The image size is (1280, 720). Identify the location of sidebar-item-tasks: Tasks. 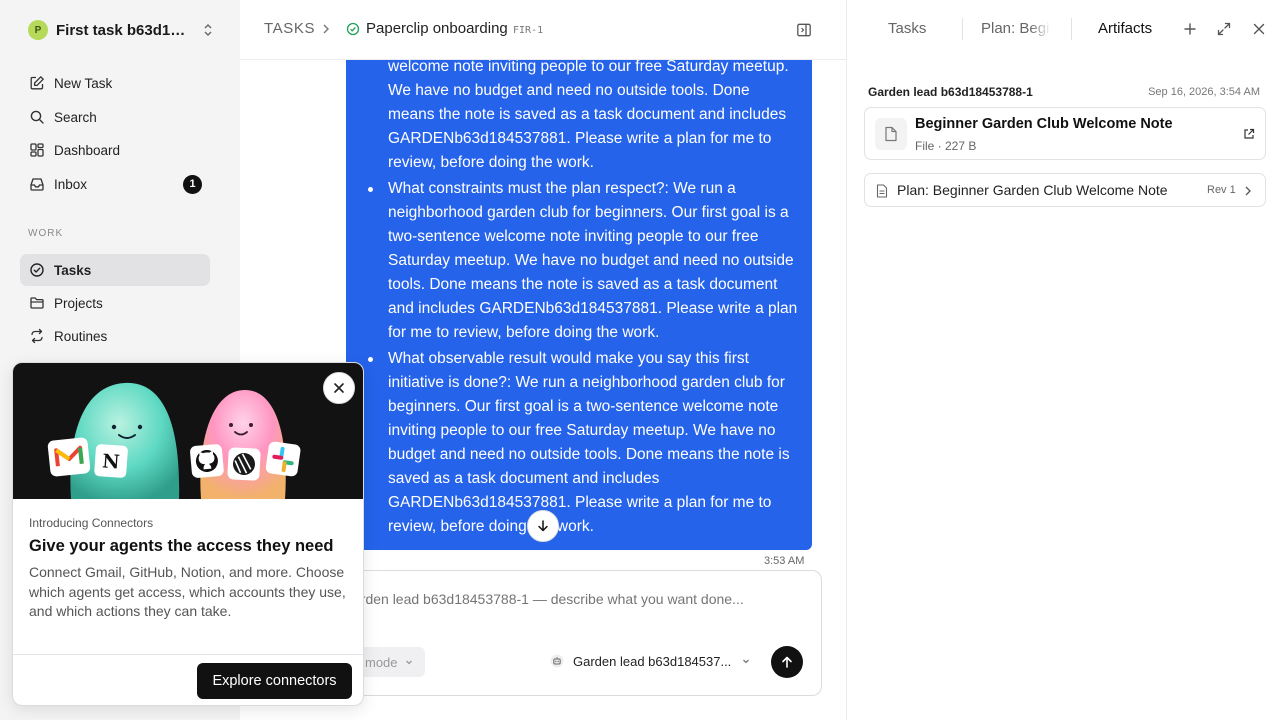
(115, 270).